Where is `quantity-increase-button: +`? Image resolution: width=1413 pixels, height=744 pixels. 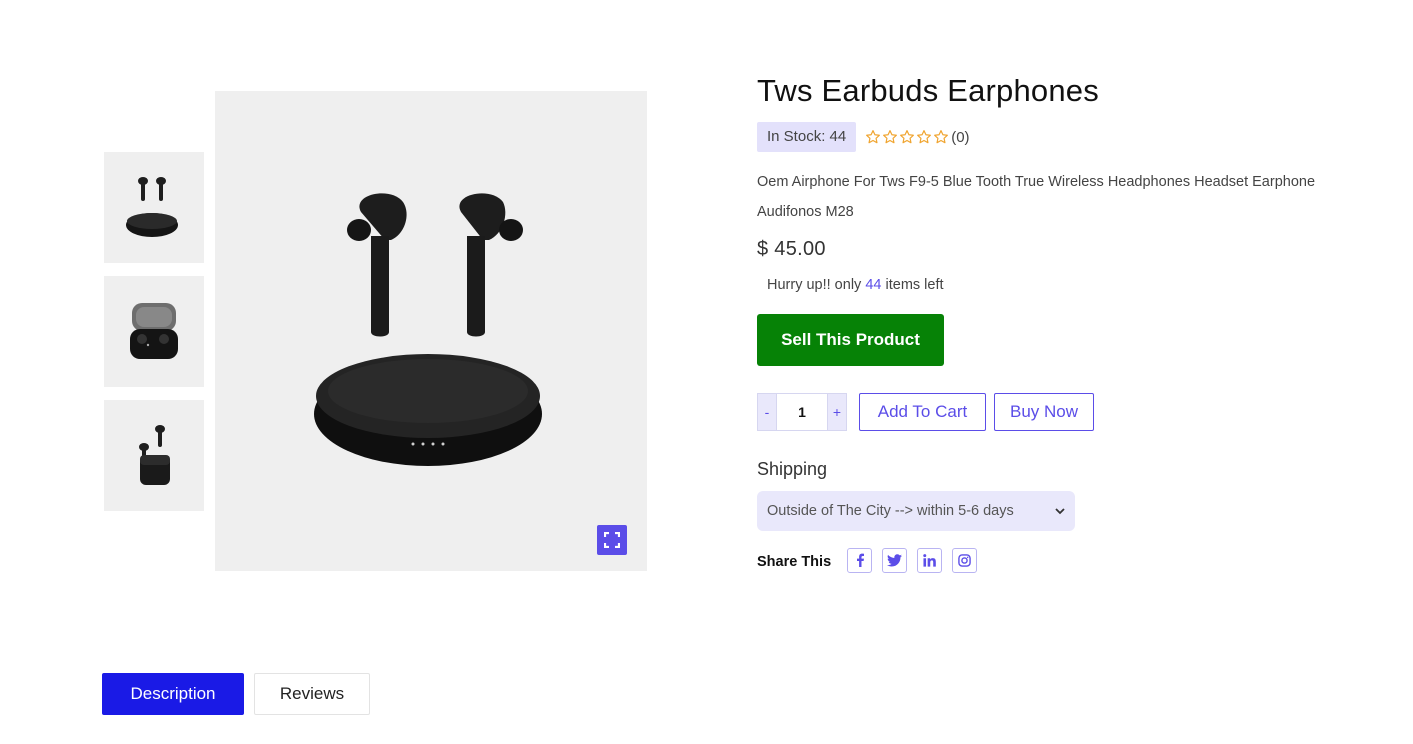 quantity-increase-button: + is located at coordinates (837, 412).